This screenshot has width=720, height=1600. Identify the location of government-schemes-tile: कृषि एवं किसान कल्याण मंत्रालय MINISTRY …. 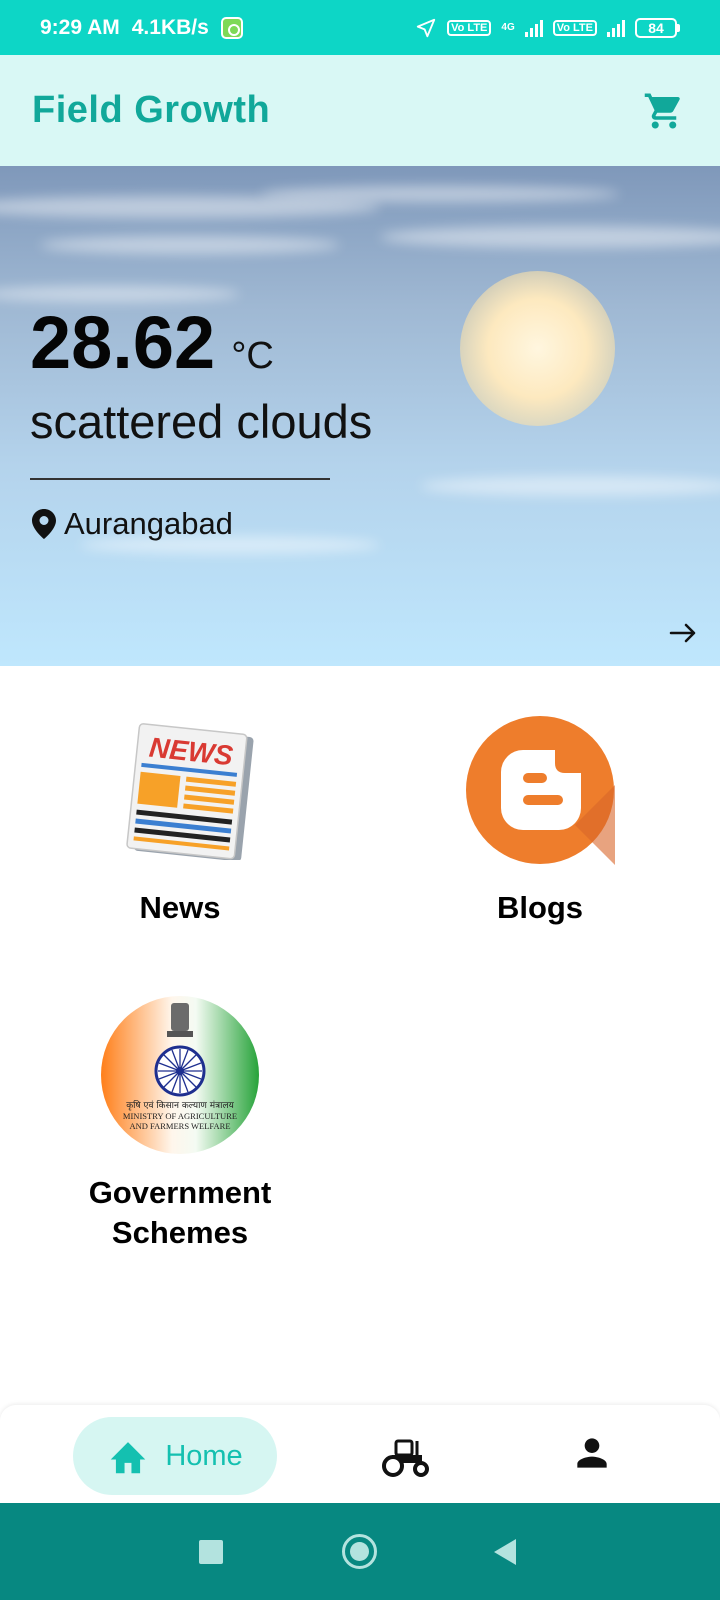
(180, 1124).